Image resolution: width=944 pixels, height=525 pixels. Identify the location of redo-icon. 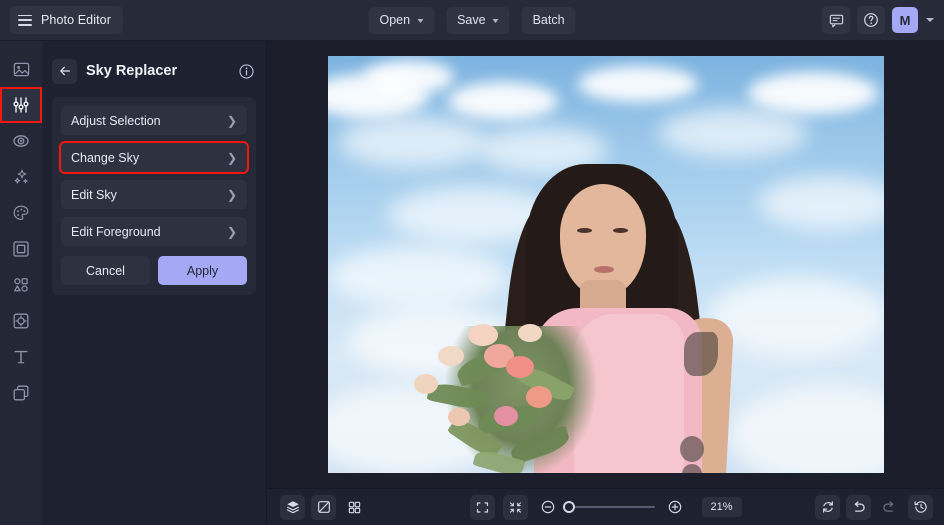
(888, 506).